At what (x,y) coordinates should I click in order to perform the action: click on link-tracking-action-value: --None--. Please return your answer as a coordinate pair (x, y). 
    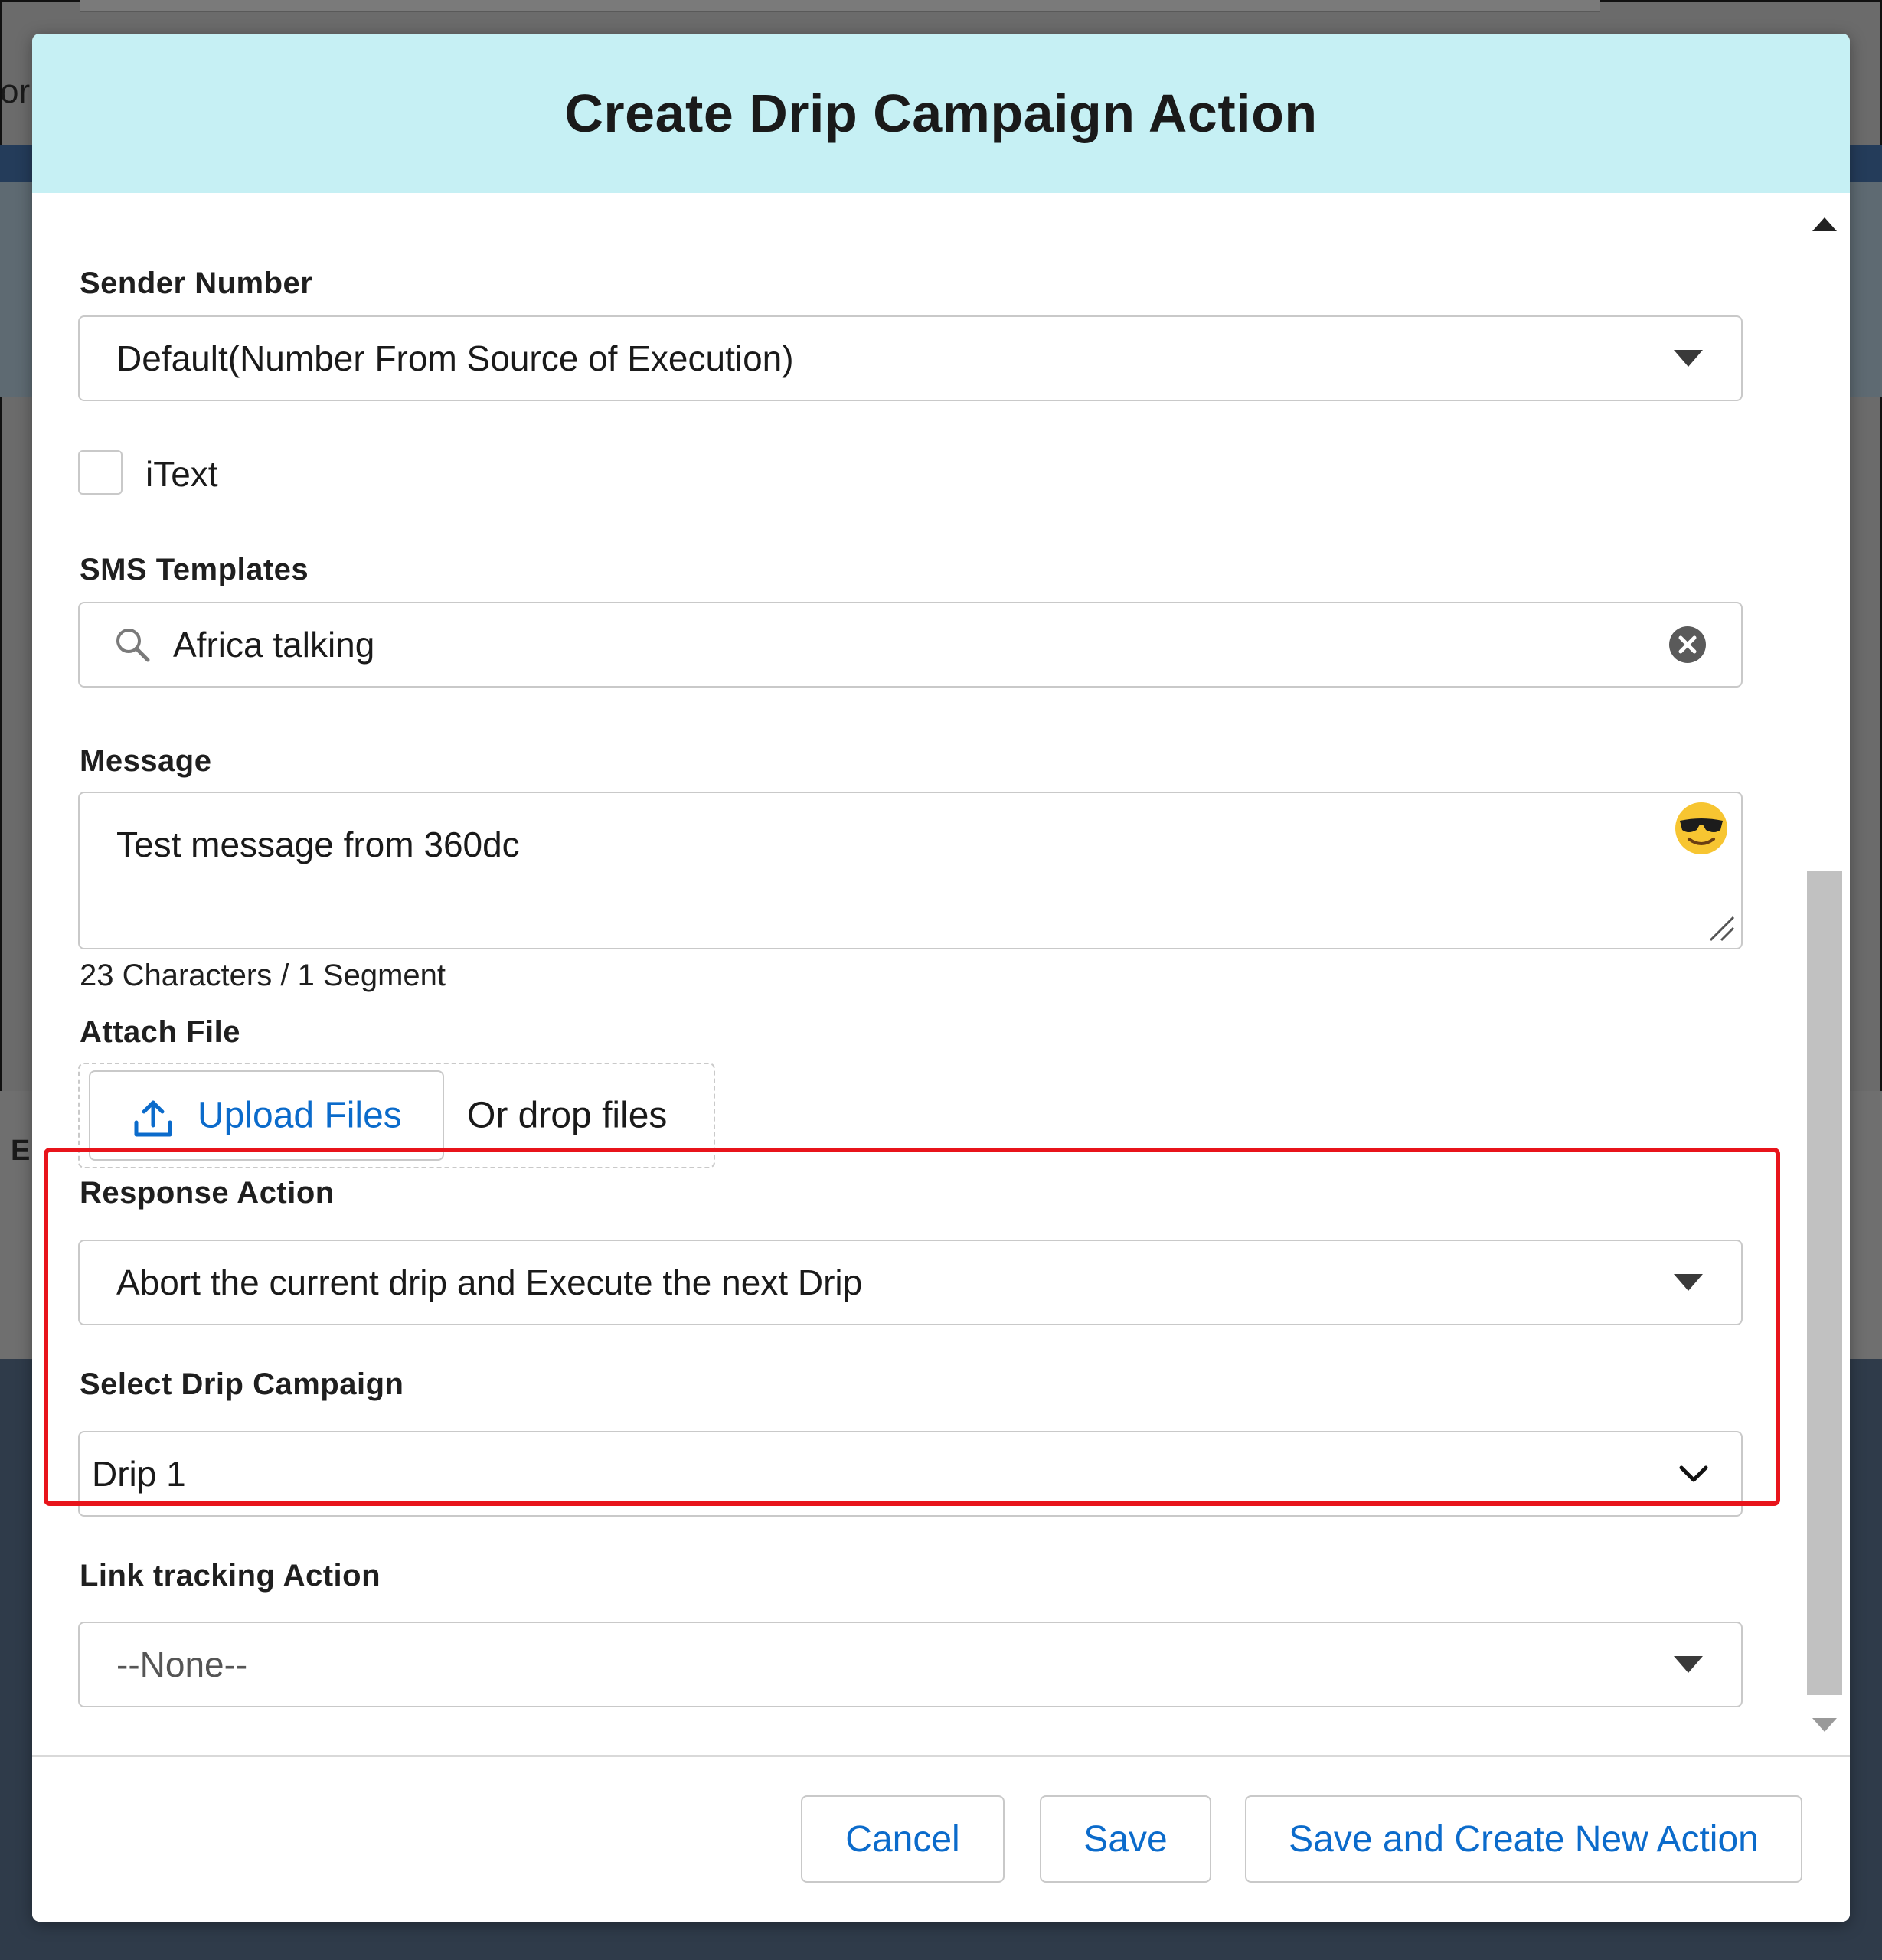
    Looking at the image, I should click on (182, 1664).